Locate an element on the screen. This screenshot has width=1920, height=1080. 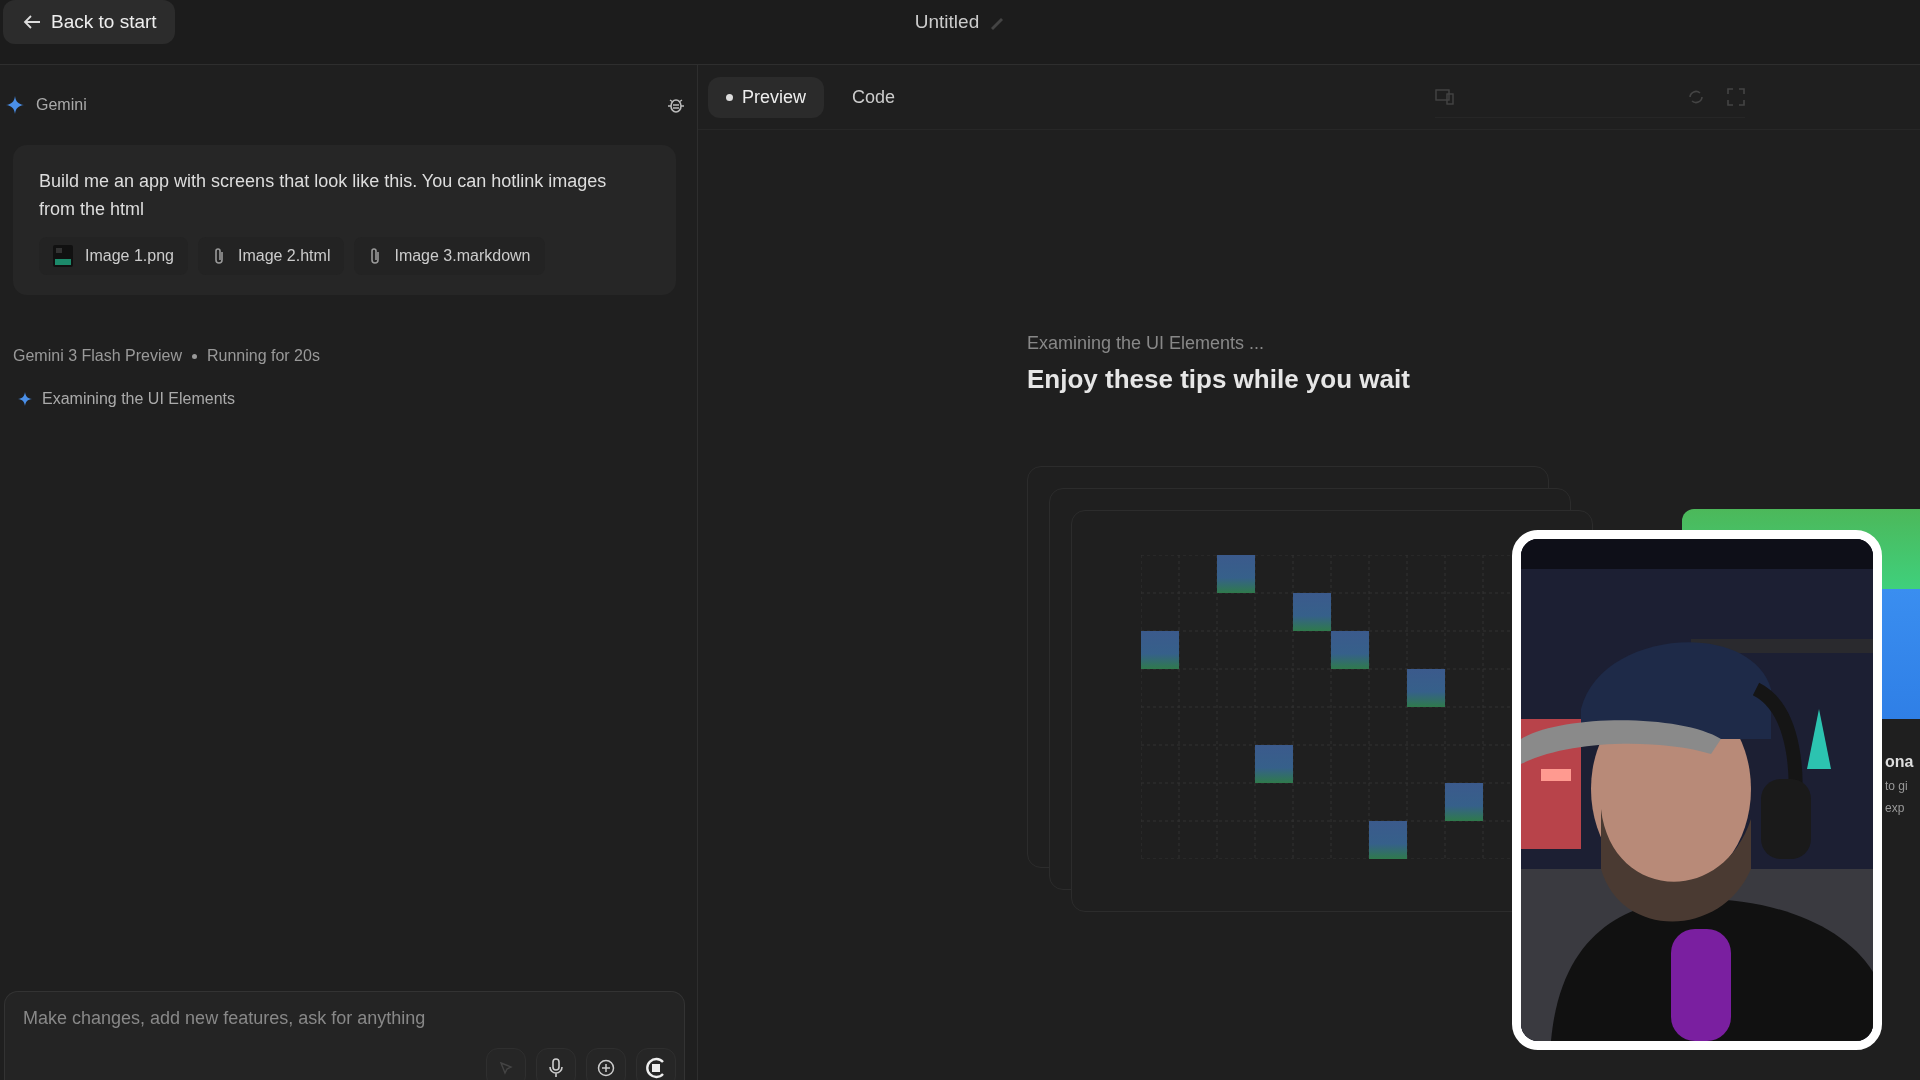
add-button is located at coordinates (606, 1064).